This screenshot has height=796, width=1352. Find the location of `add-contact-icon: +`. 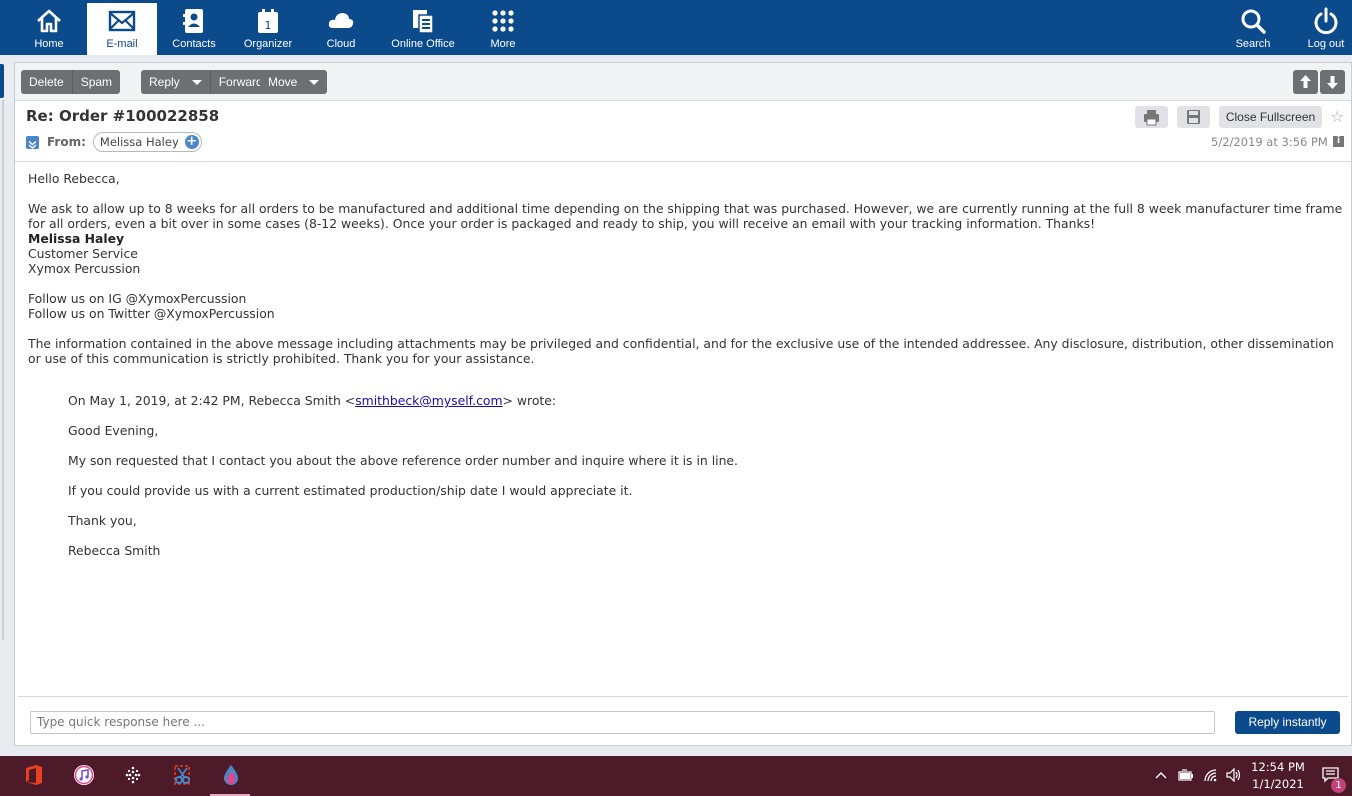

add-contact-icon: + is located at coordinates (191, 142).